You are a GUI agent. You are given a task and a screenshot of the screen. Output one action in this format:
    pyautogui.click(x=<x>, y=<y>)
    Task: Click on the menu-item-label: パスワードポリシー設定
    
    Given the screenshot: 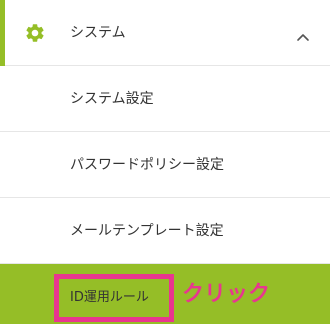 What is the action you would take?
    pyautogui.click(x=147, y=165)
    